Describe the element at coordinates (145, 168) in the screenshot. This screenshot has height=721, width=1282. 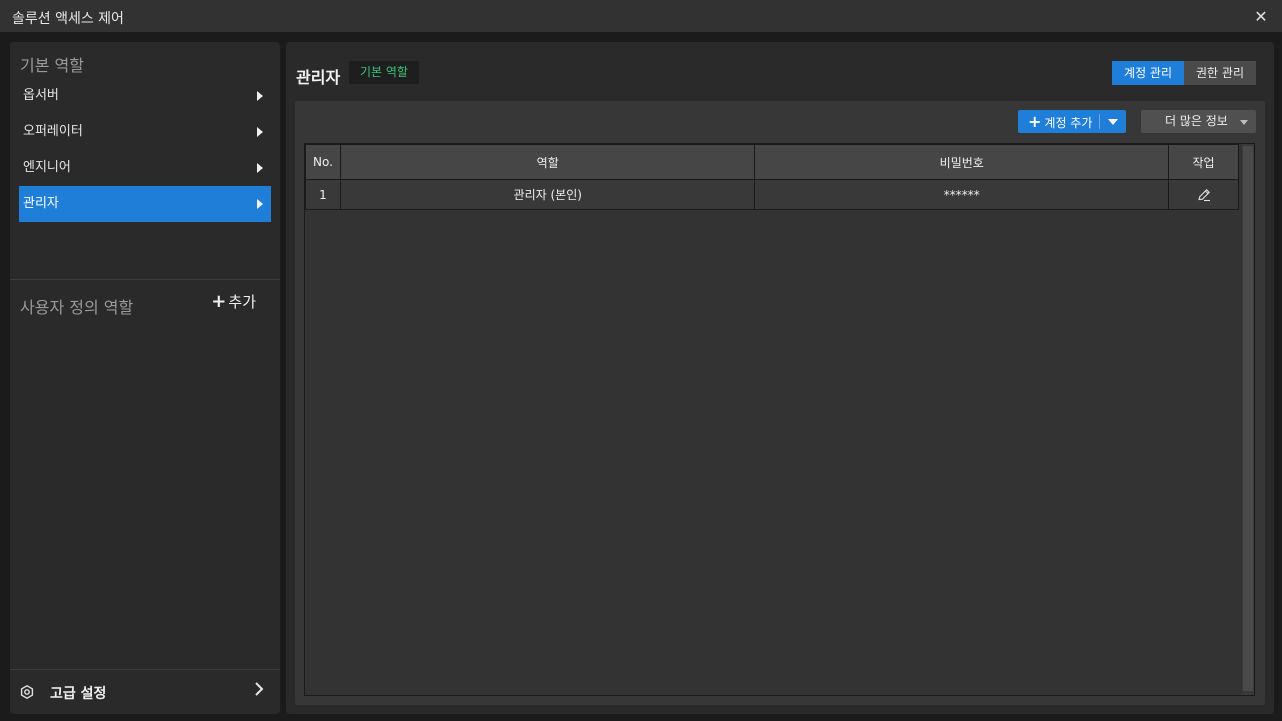
I see `sidebar-item-engineer: 엔지니어` at that location.